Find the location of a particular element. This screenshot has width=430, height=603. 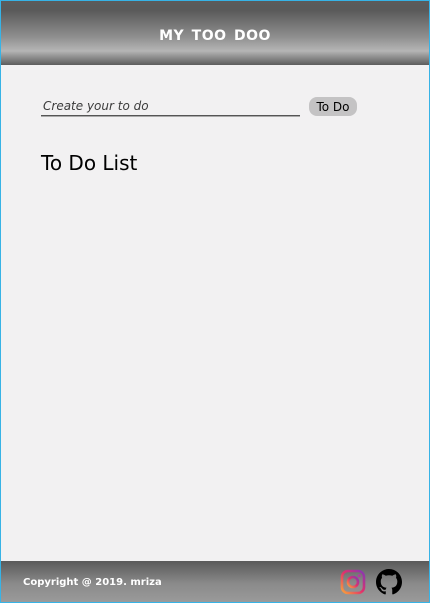

app-header: my too doo is located at coordinates (215, 33).